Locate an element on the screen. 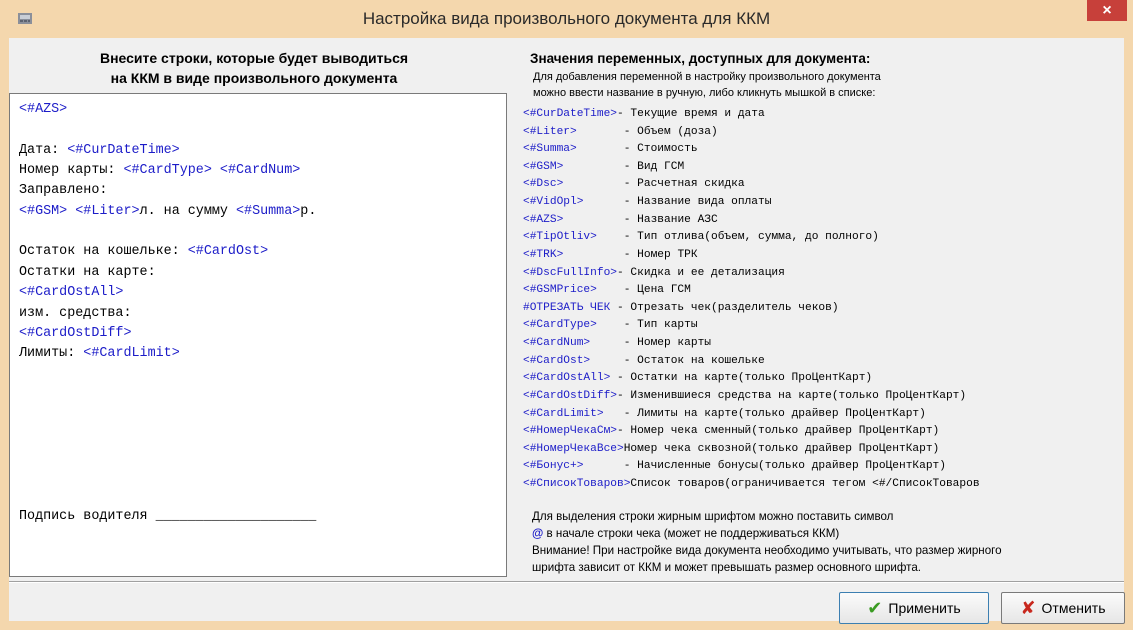 The image size is (1133, 630). variable-name: <#GSM> is located at coordinates (543, 167).